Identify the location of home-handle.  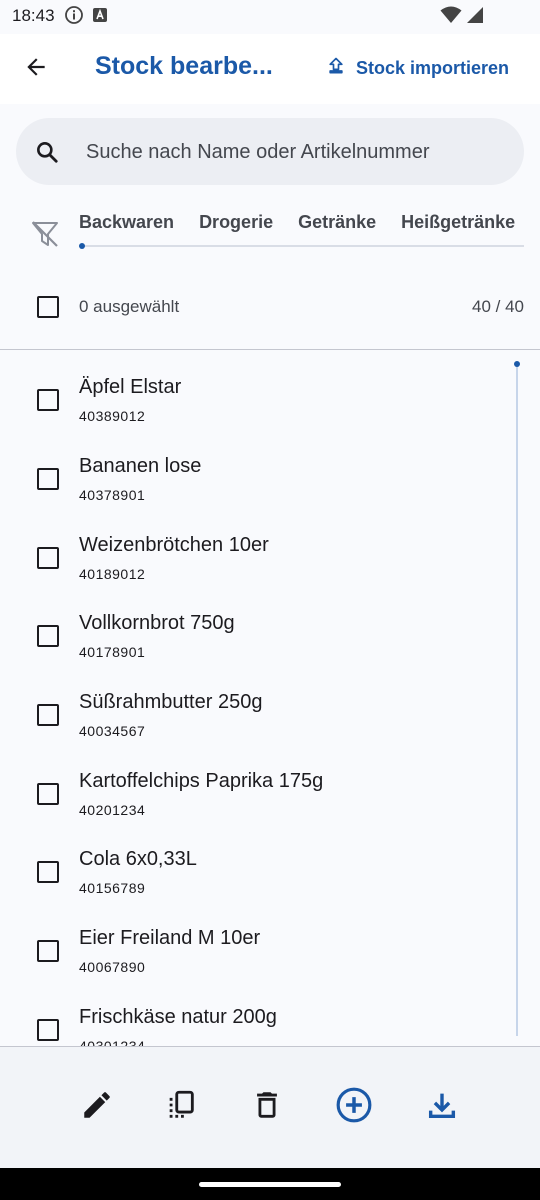
(270, 1184).